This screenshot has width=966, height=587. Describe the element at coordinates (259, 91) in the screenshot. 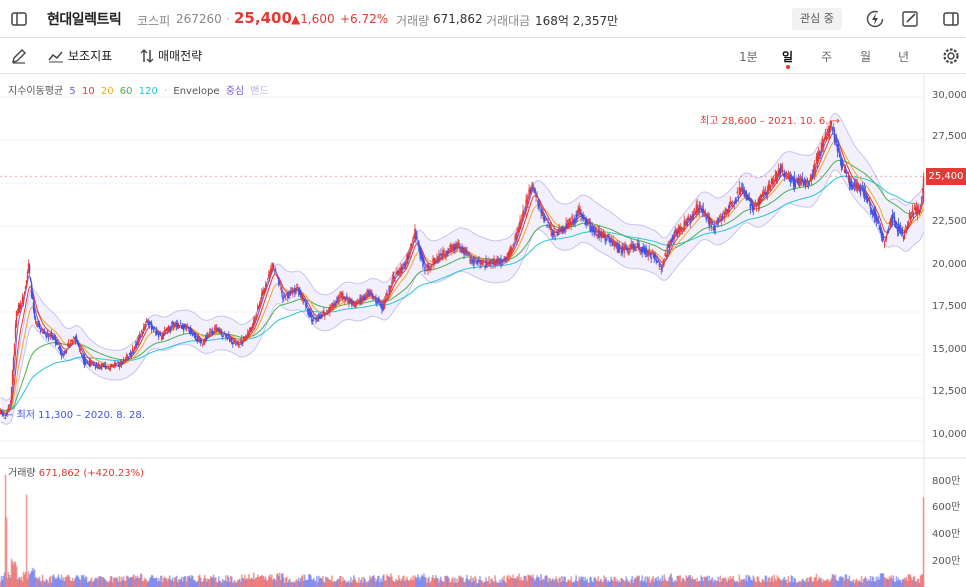

I see `legend-band: 밴드` at that location.